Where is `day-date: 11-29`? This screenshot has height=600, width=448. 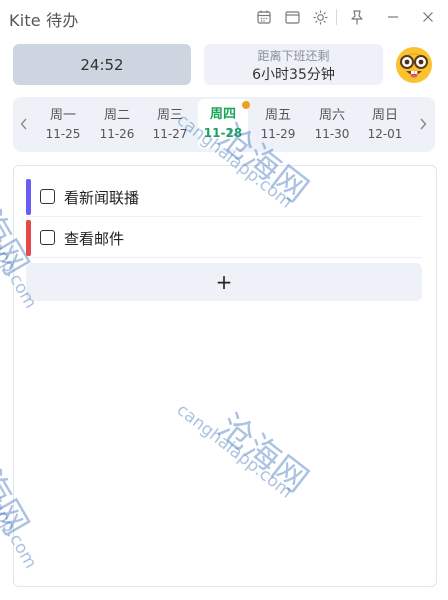
day-date: 11-29 is located at coordinates (278, 134).